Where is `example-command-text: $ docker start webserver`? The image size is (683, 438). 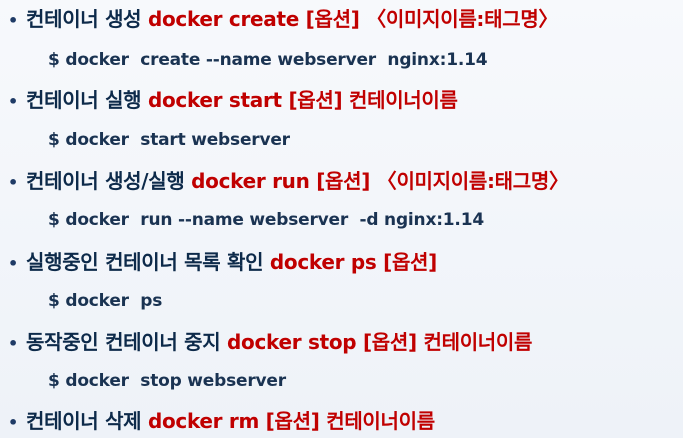 example-command-text: $ docker start webserver is located at coordinates (169, 140).